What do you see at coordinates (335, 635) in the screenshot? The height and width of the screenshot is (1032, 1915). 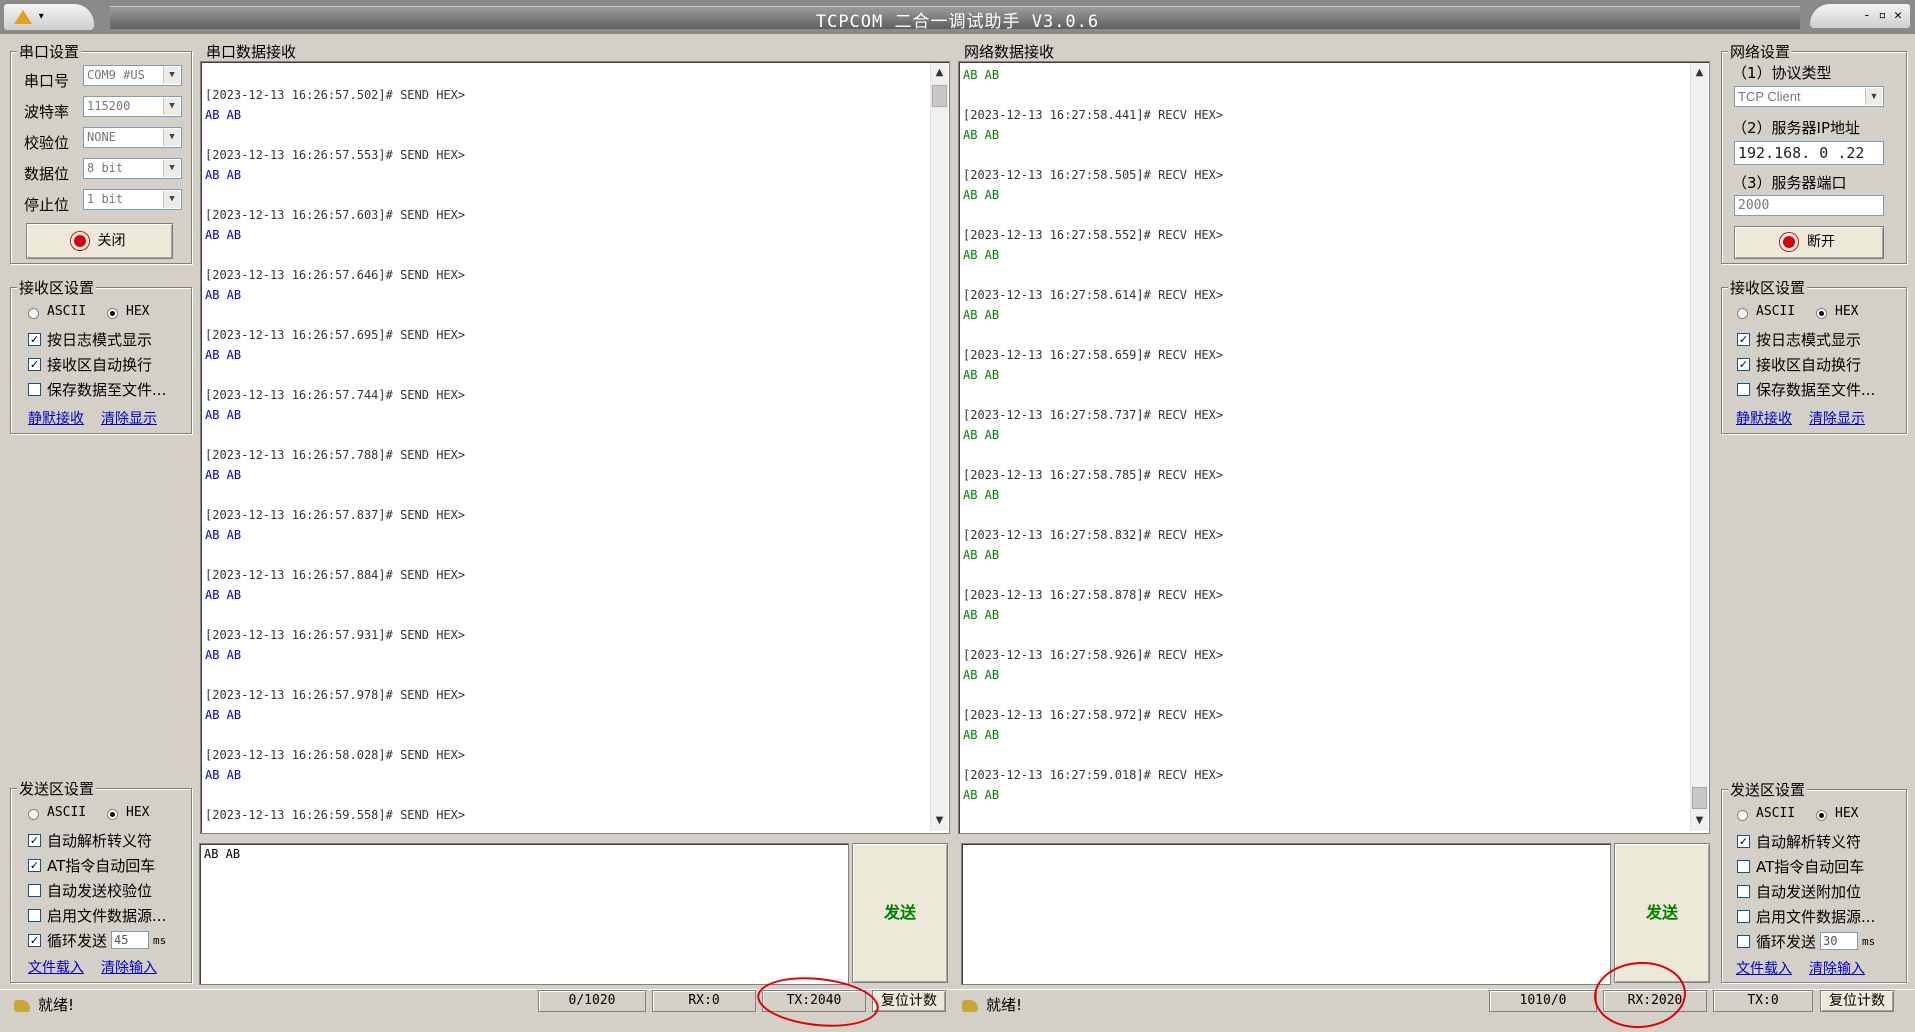 I see `log-timestamp: [2023-12-13 16:26:57.931]# SEND HEX>` at bounding box center [335, 635].